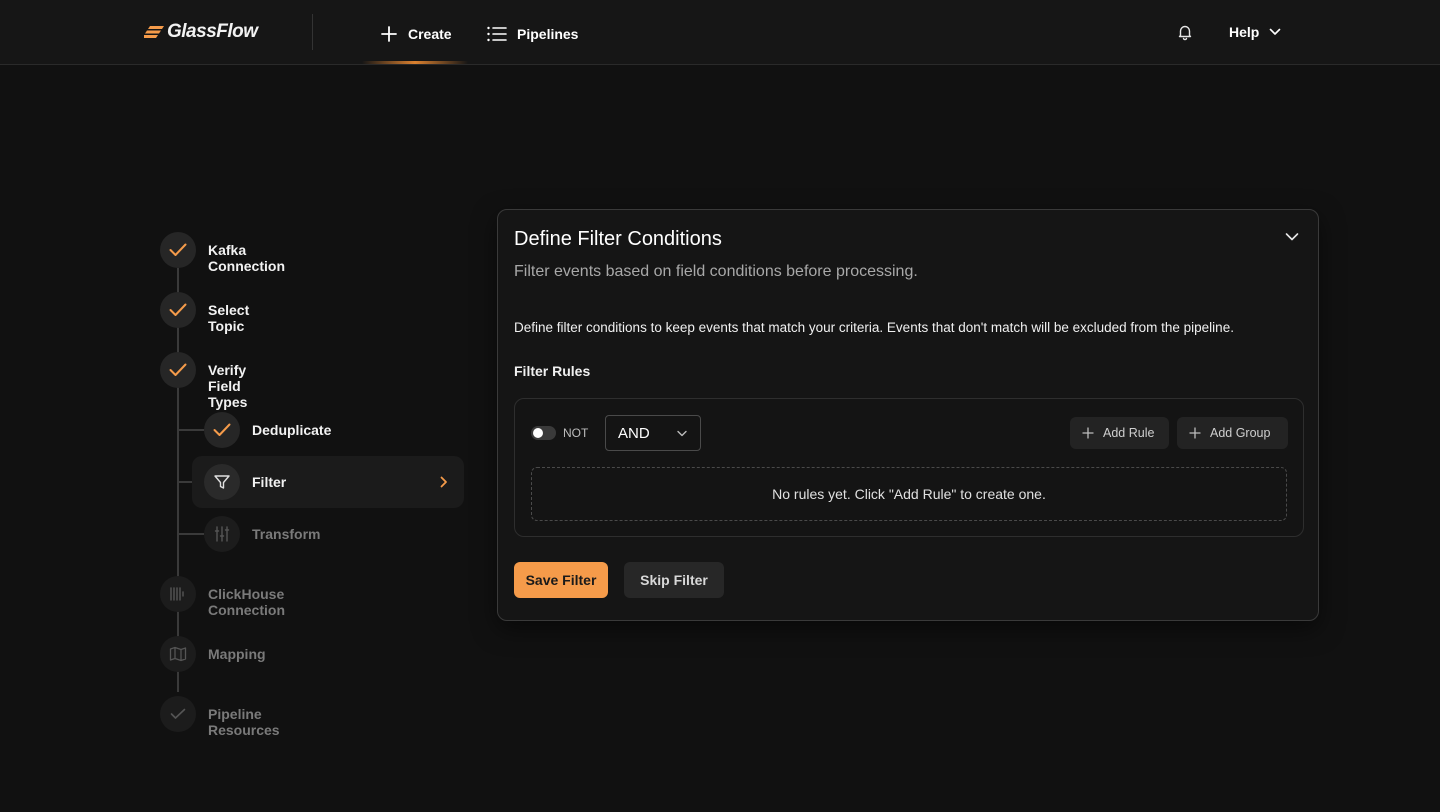 This screenshot has width=1440, height=812. I want to click on filter-icon, so click(222, 482).